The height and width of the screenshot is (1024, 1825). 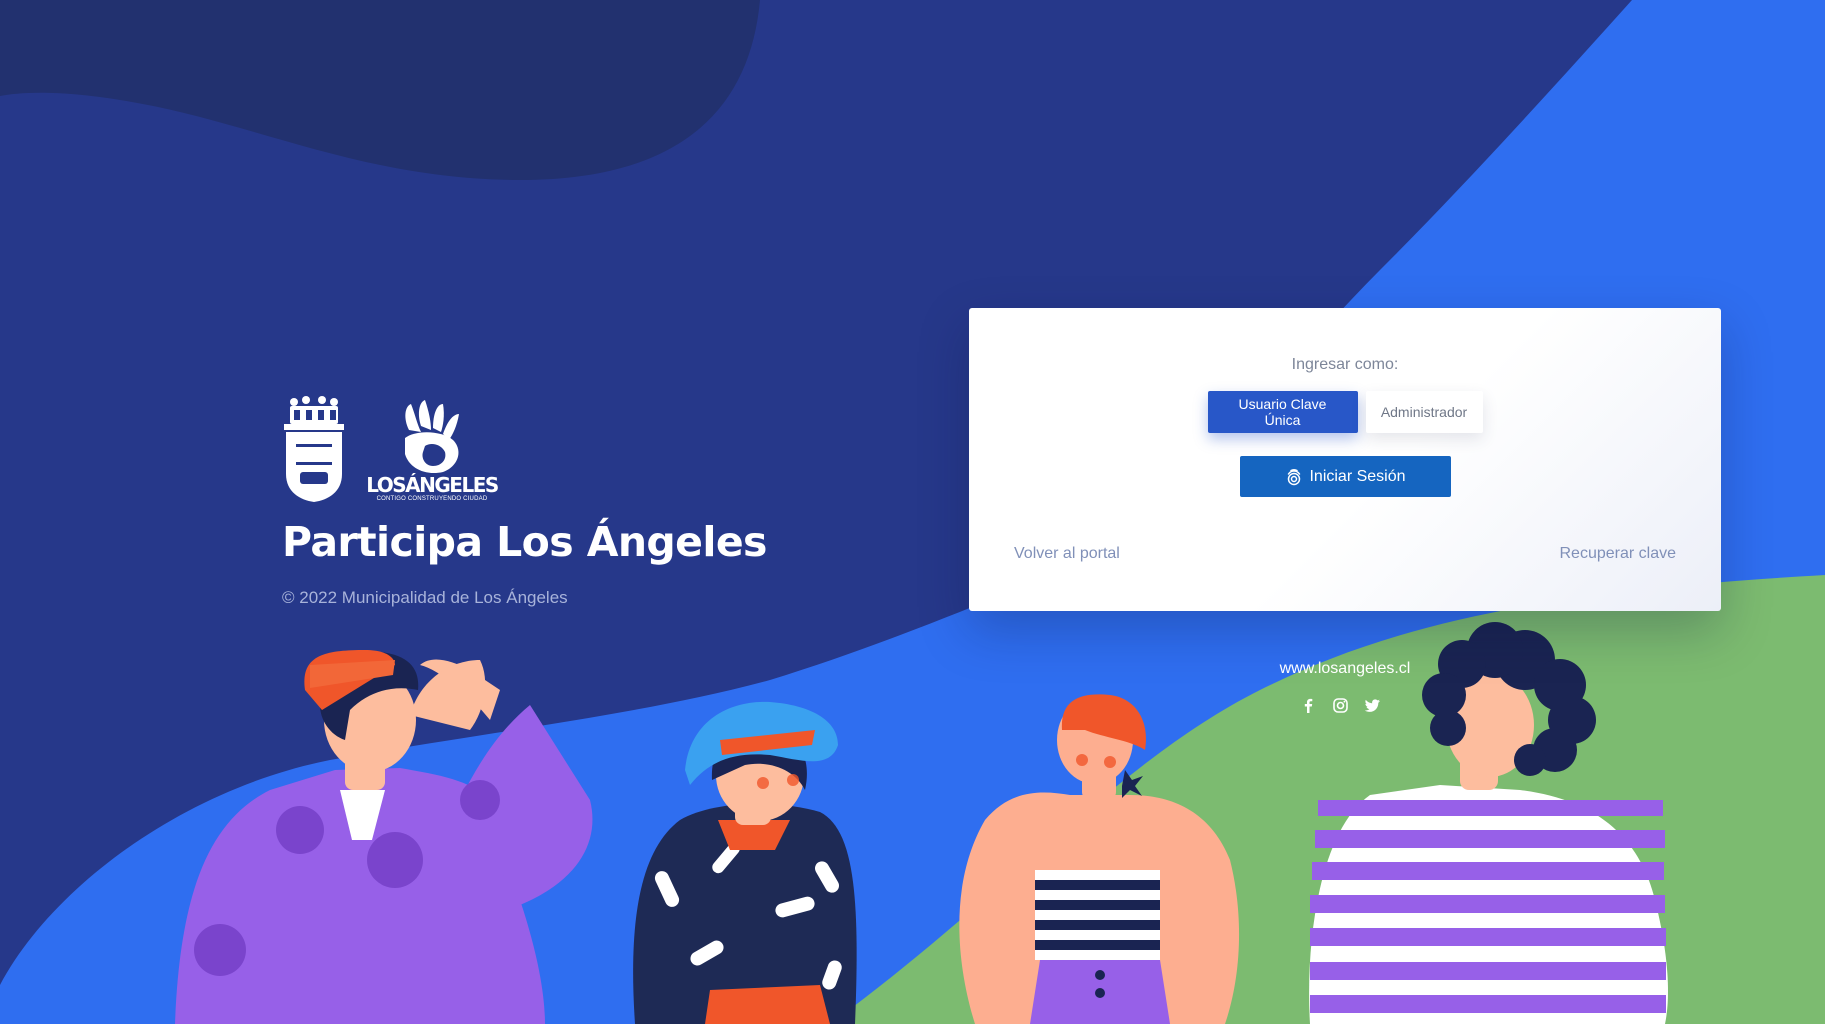 I want to click on back-to-portal-link: Volver al portal, so click(x=1067, y=554).